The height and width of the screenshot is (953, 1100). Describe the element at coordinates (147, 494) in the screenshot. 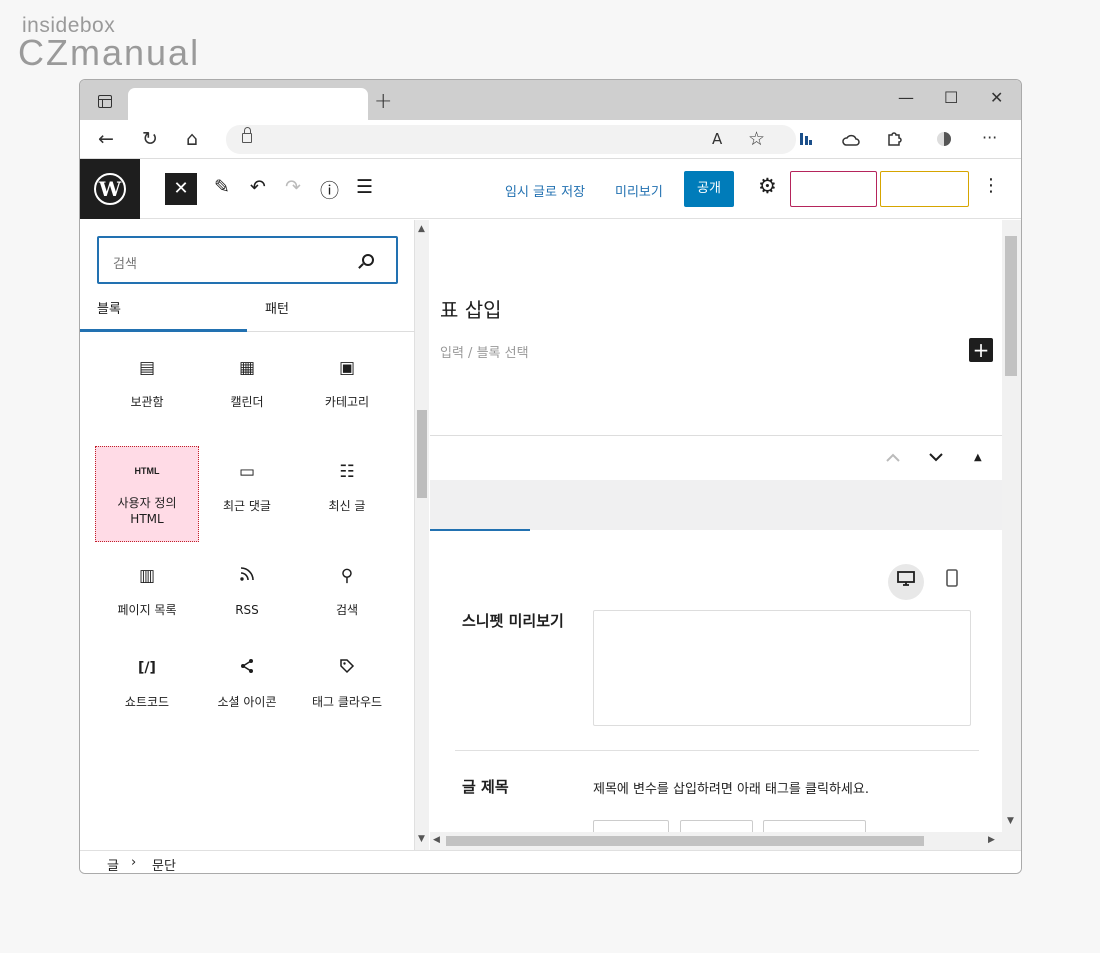

I see `block-custom-html: HTML 사용자 정의 HTML` at that location.